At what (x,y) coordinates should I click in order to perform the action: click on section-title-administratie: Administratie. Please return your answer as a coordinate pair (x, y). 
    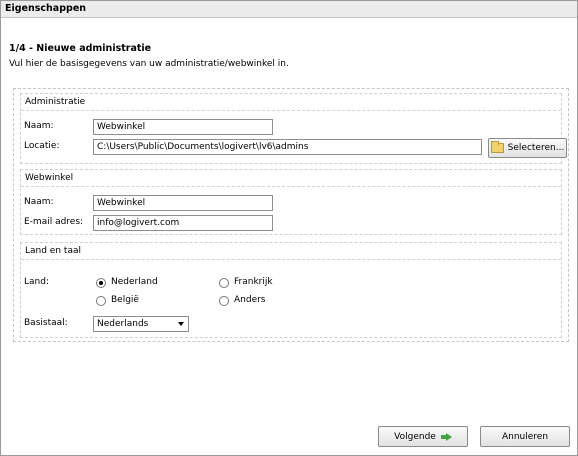
    Looking at the image, I should click on (55, 102).